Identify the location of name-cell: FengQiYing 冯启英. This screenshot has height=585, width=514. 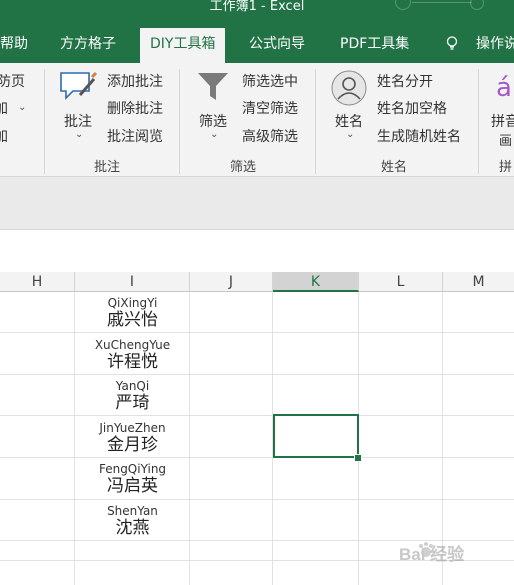
(132, 479).